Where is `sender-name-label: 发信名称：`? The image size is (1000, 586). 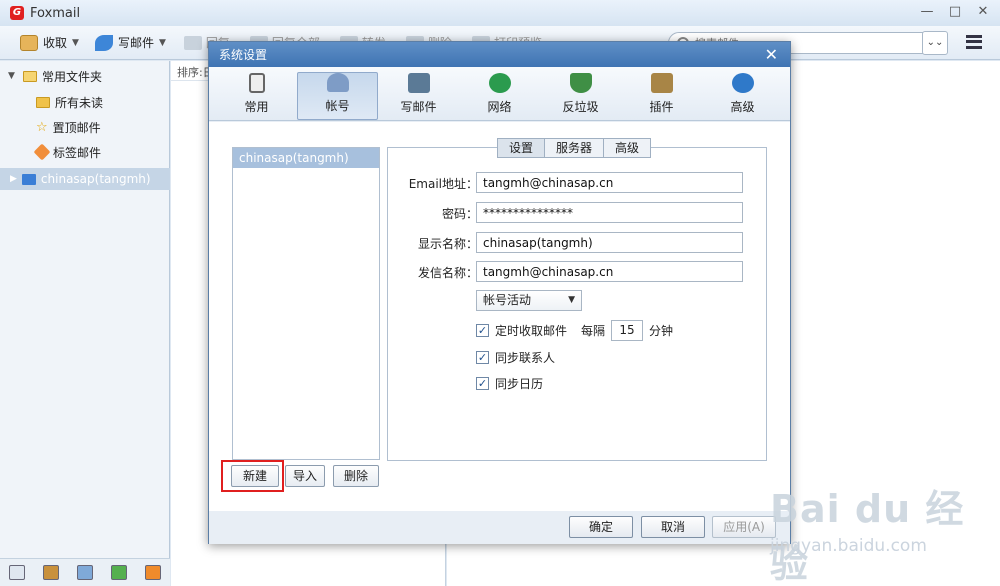
sender-name-label: 发信名称： is located at coordinates (447, 273).